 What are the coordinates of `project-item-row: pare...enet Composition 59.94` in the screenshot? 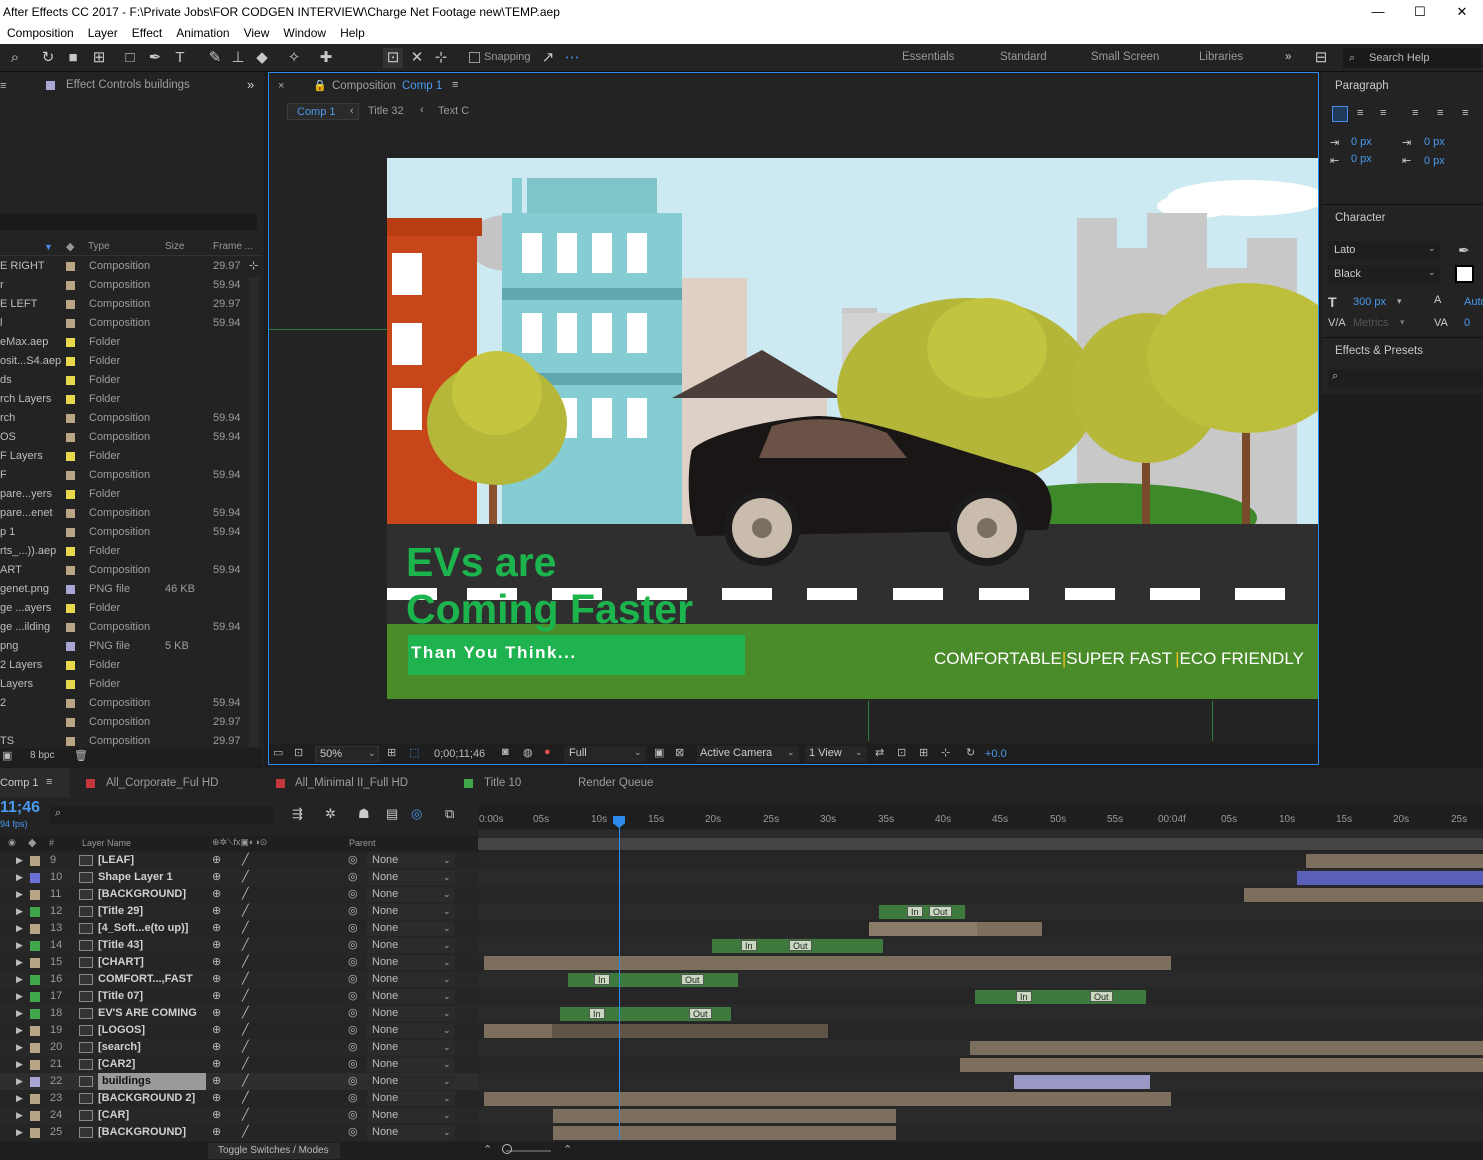 It's located at (131, 513).